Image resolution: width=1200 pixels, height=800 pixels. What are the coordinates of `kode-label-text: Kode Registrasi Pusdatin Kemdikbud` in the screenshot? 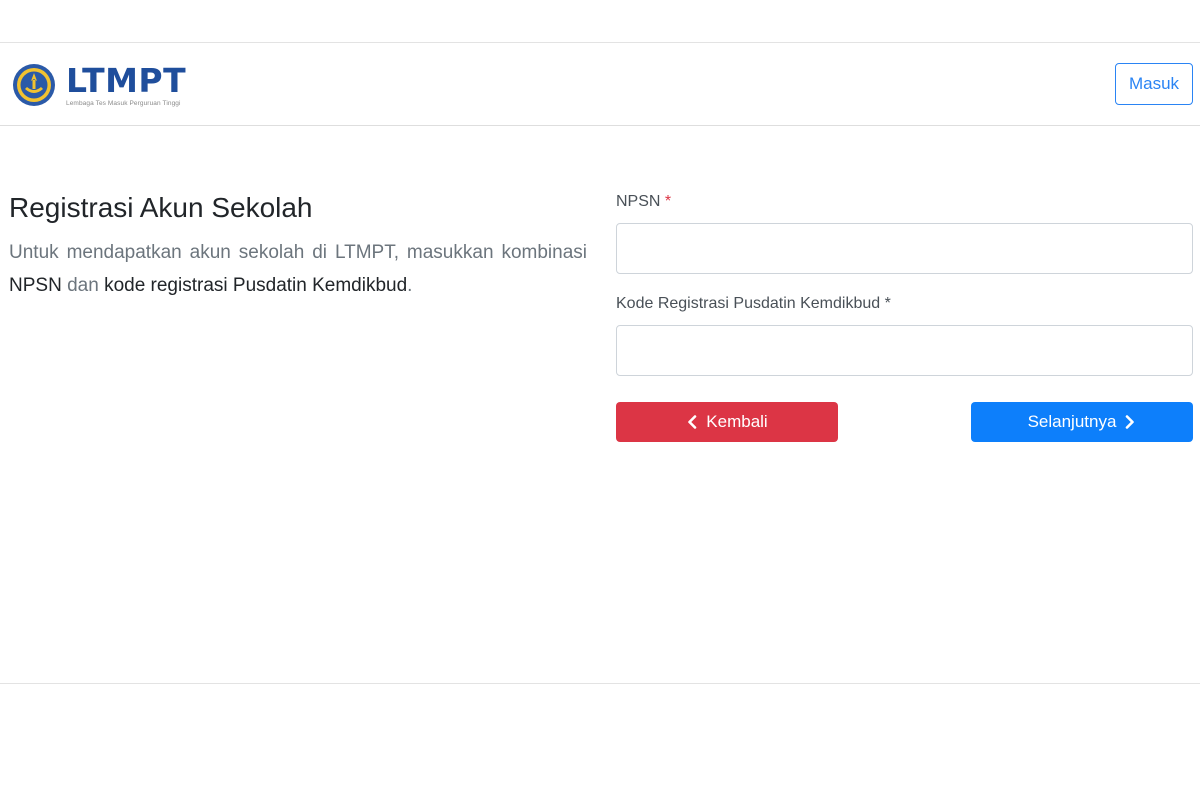 It's located at (748, 303).